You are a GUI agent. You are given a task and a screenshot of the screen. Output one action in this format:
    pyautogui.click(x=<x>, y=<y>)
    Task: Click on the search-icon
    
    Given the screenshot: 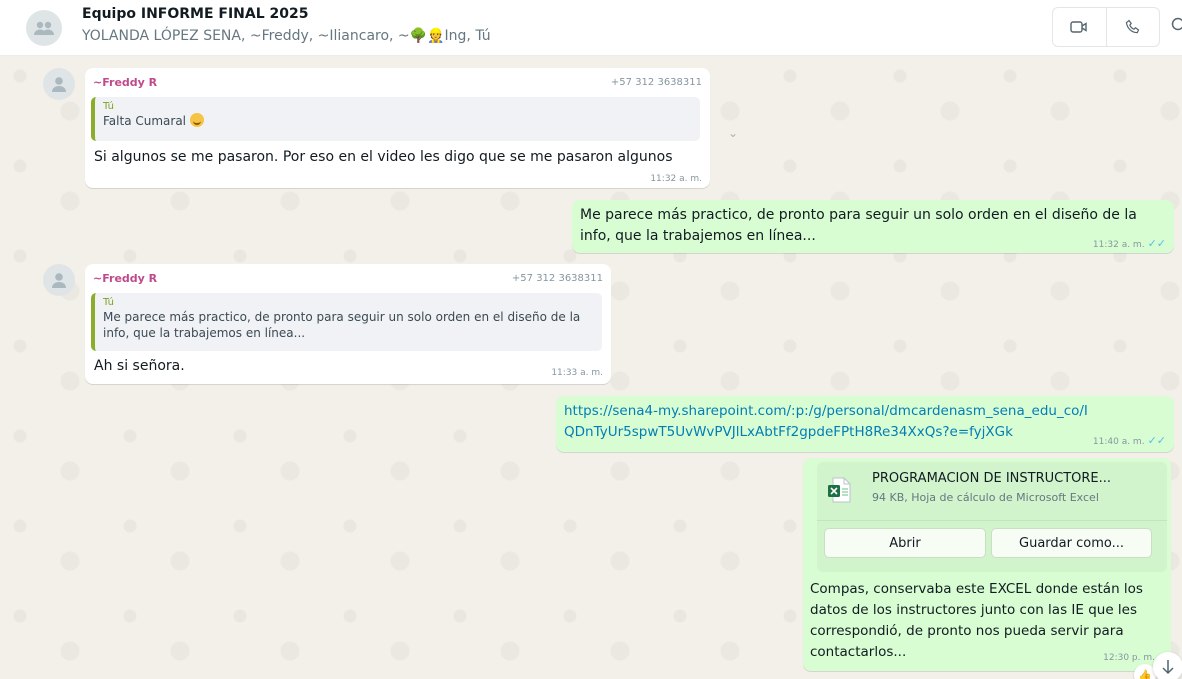 What is the action you would take?
    pyautogui.click(x=1176, y=24)
    